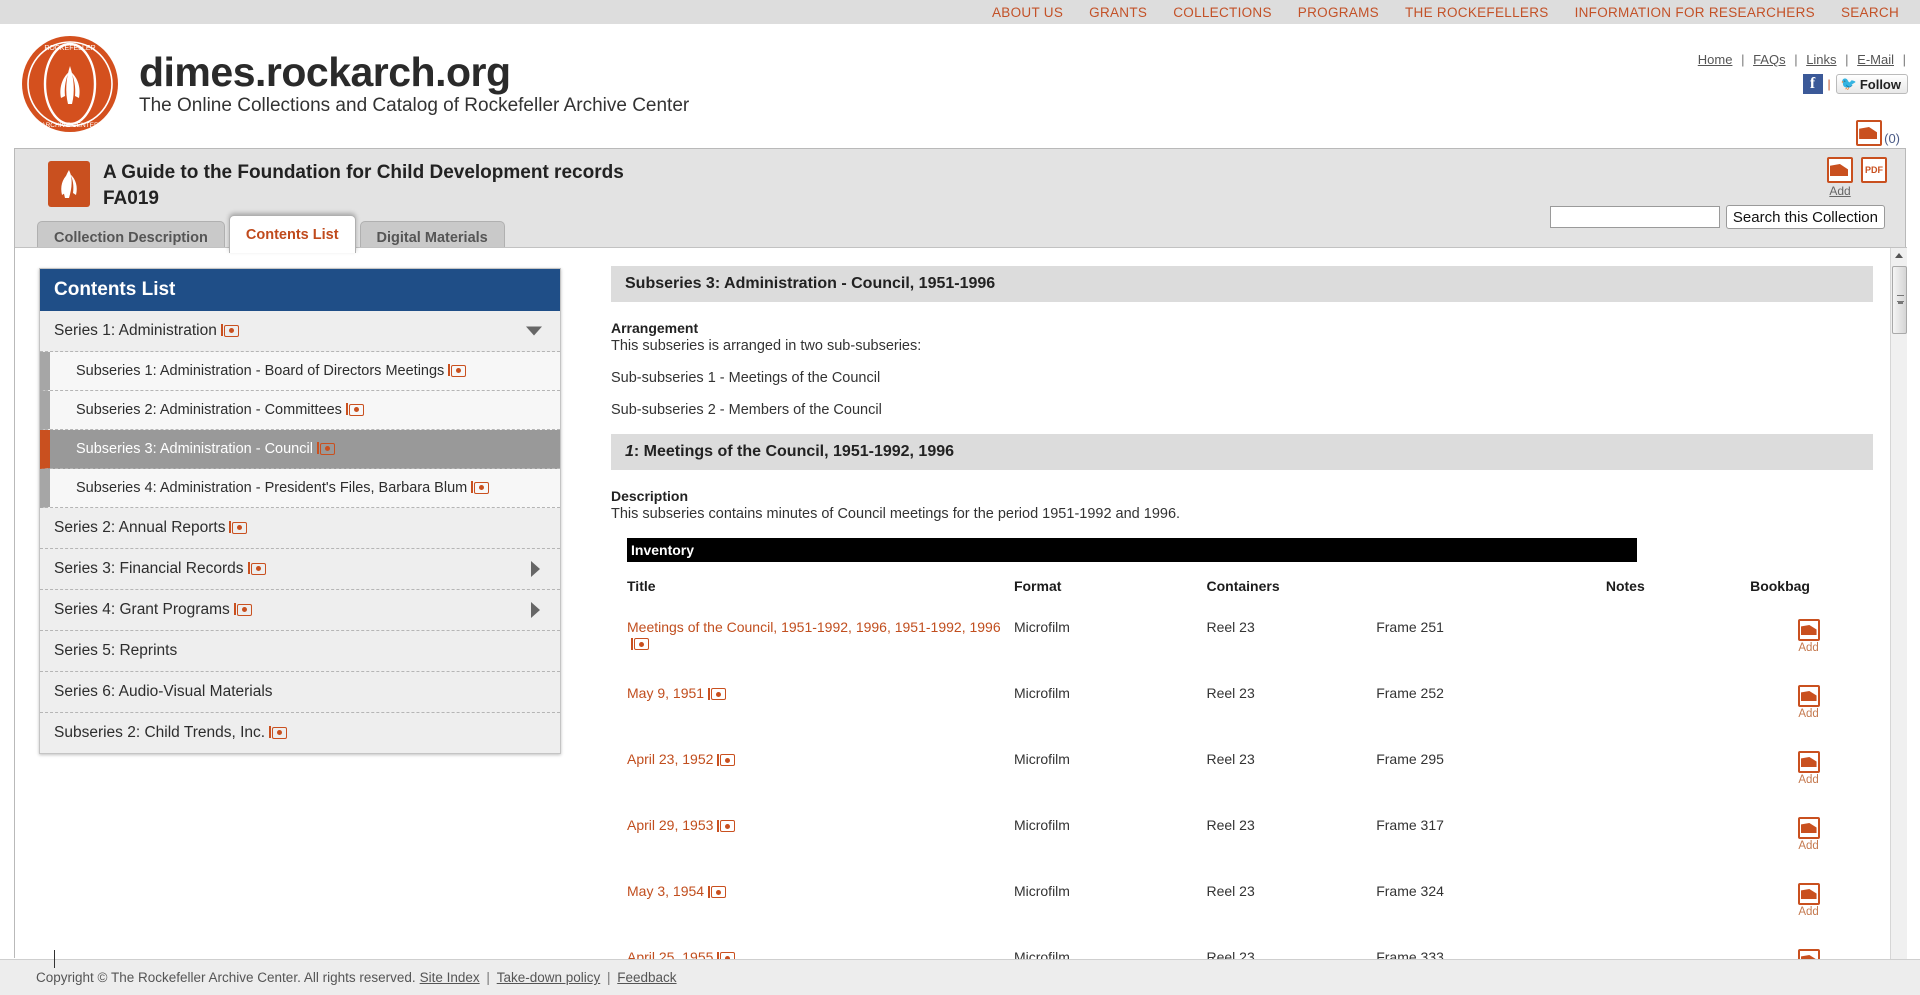 This screenshot has height=995, width=1920. I want to click on utility-links: Home | FAQs | Links | E-Mail |, so click(1801, 59).